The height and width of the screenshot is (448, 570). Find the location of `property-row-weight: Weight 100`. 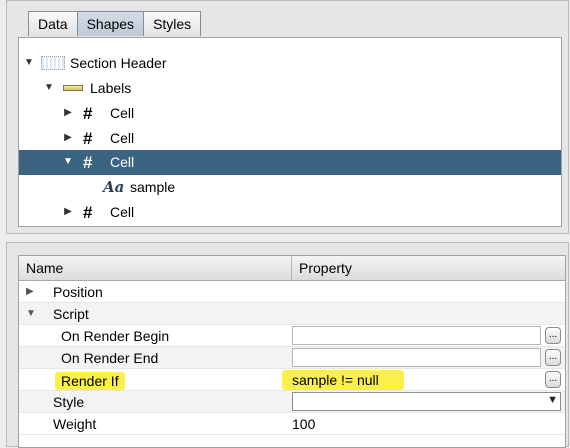

property-row-weight: Weight 100 is located at coordinates (292, 424).